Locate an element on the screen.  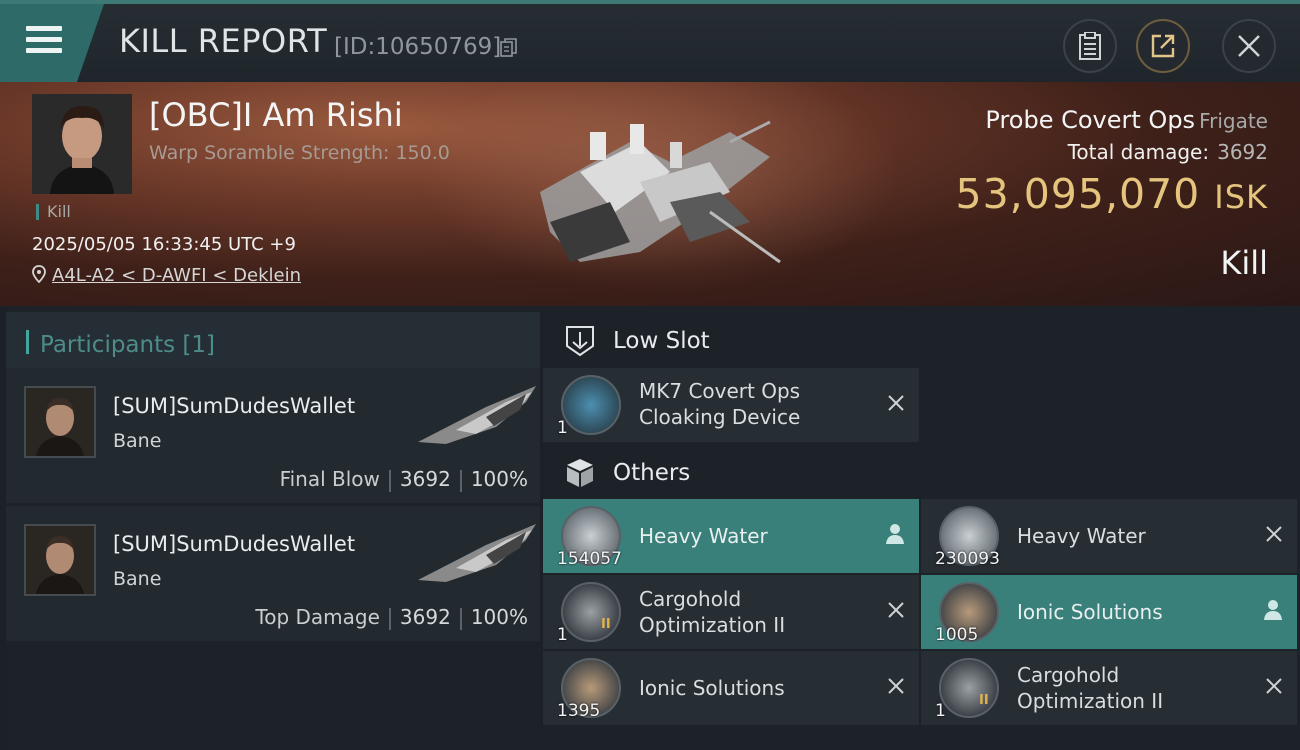
participants-title: Participants [1] is located at coordinates (127, 345).